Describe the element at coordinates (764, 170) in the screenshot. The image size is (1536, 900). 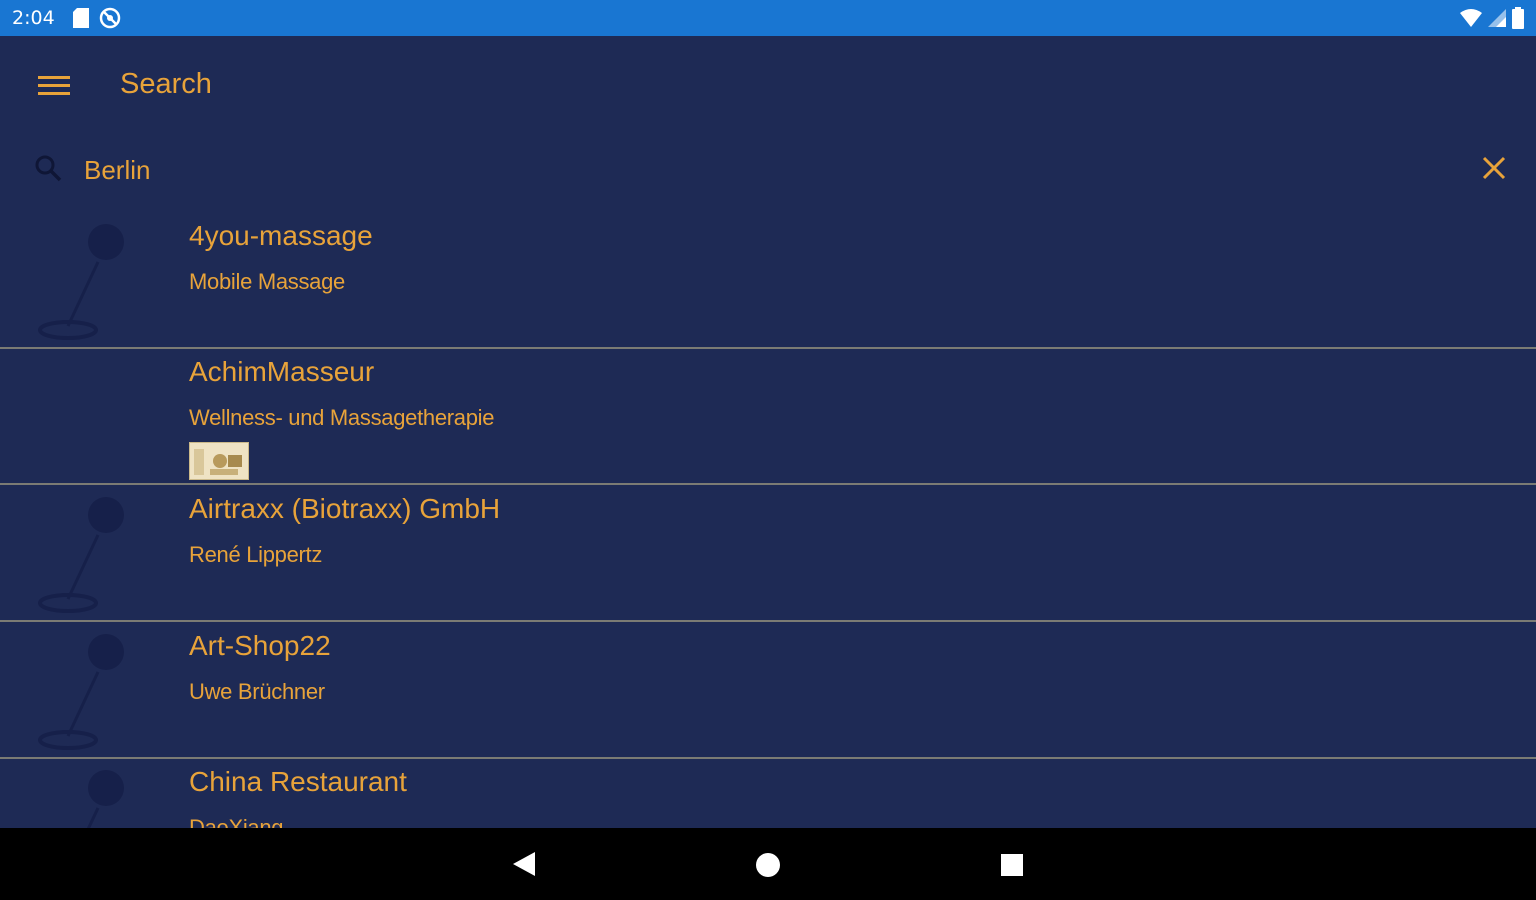
I see `search-input` at that location.